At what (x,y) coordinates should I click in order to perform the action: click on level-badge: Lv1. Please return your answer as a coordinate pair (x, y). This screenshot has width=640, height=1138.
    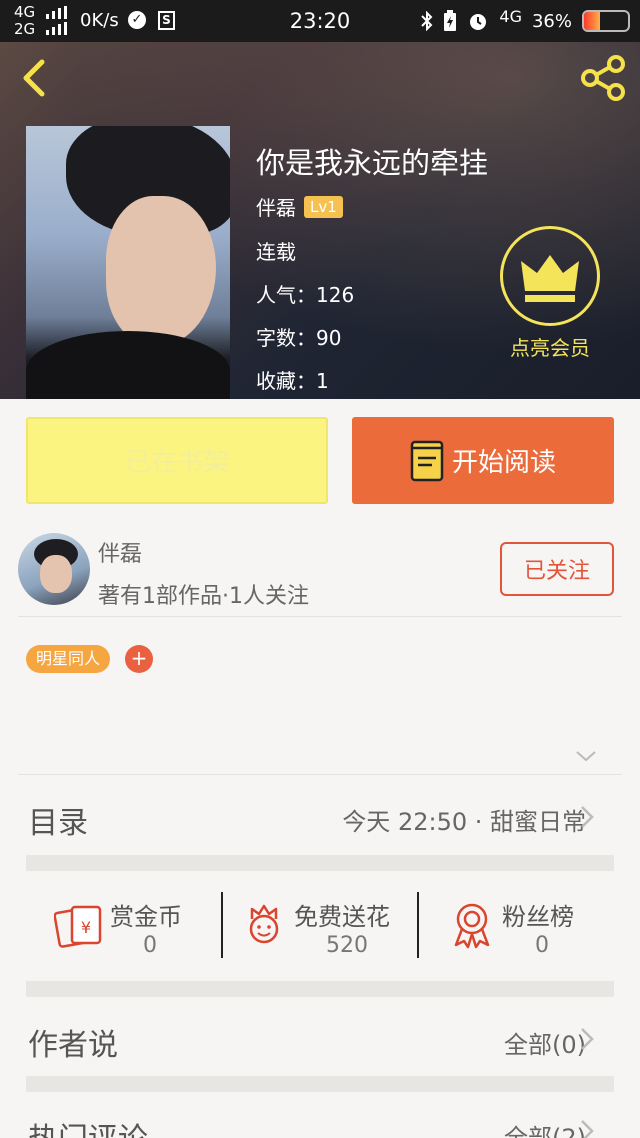
    Looking at the image, I should click on (323, 206).